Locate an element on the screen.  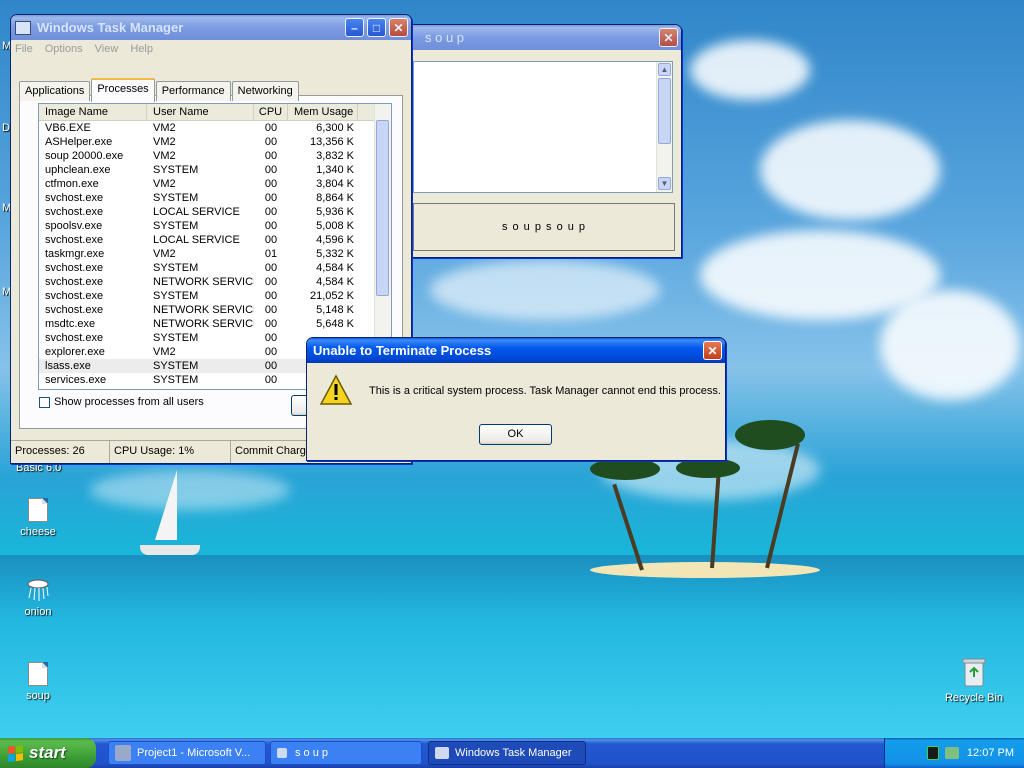
taskmgr-titlebar: Windows Task Manager – □ ✕ is located at coordinates (211, 27).